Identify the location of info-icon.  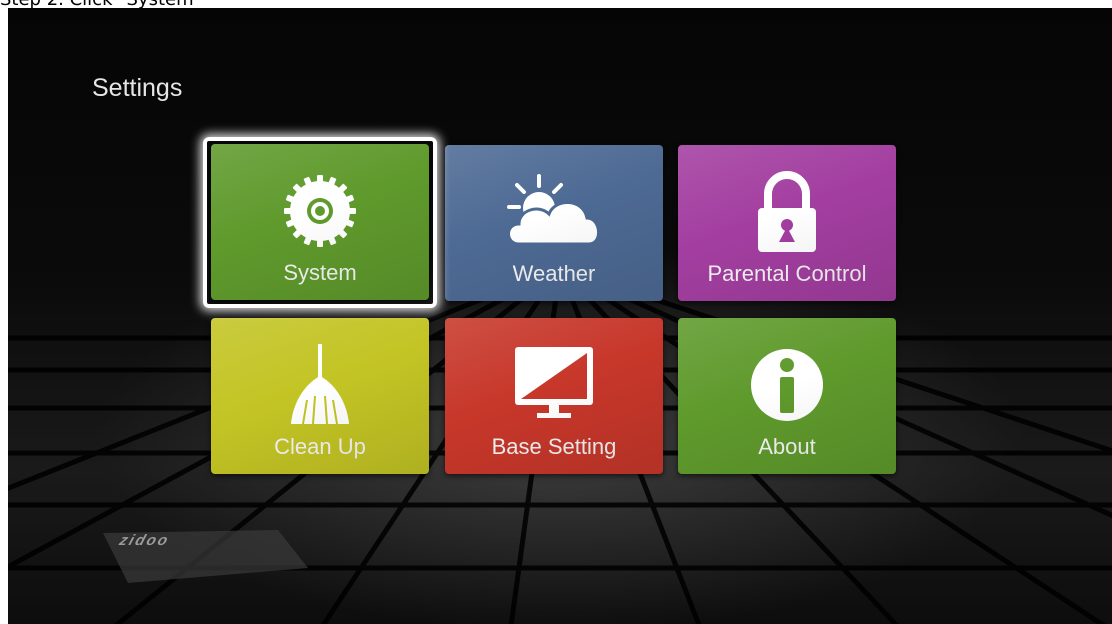
(787, 385).